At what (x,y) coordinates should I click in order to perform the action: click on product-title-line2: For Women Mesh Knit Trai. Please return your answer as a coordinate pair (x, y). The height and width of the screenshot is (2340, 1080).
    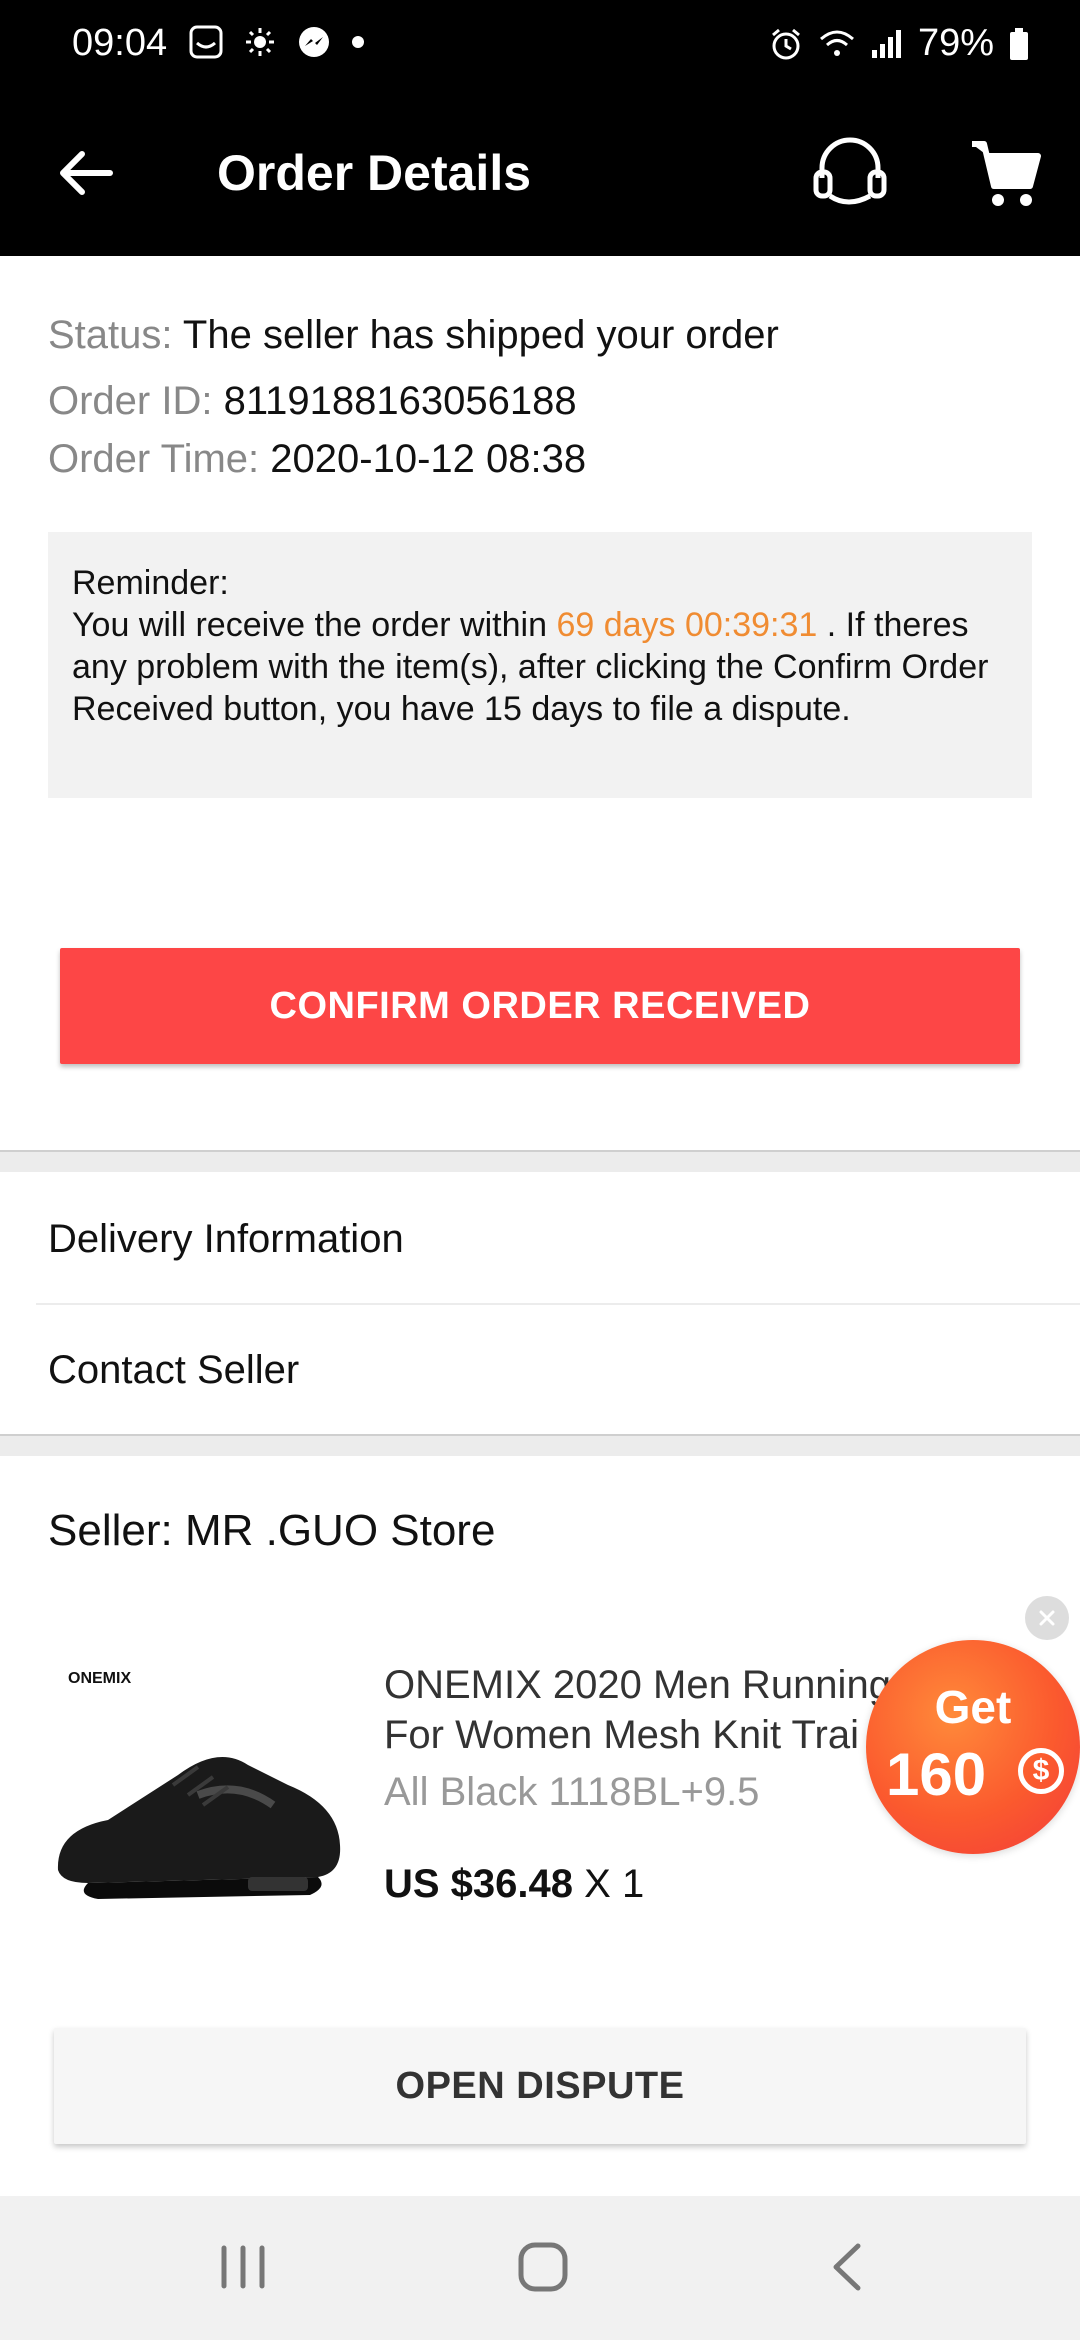
    Looking at the image, I should click on (621, 1735).